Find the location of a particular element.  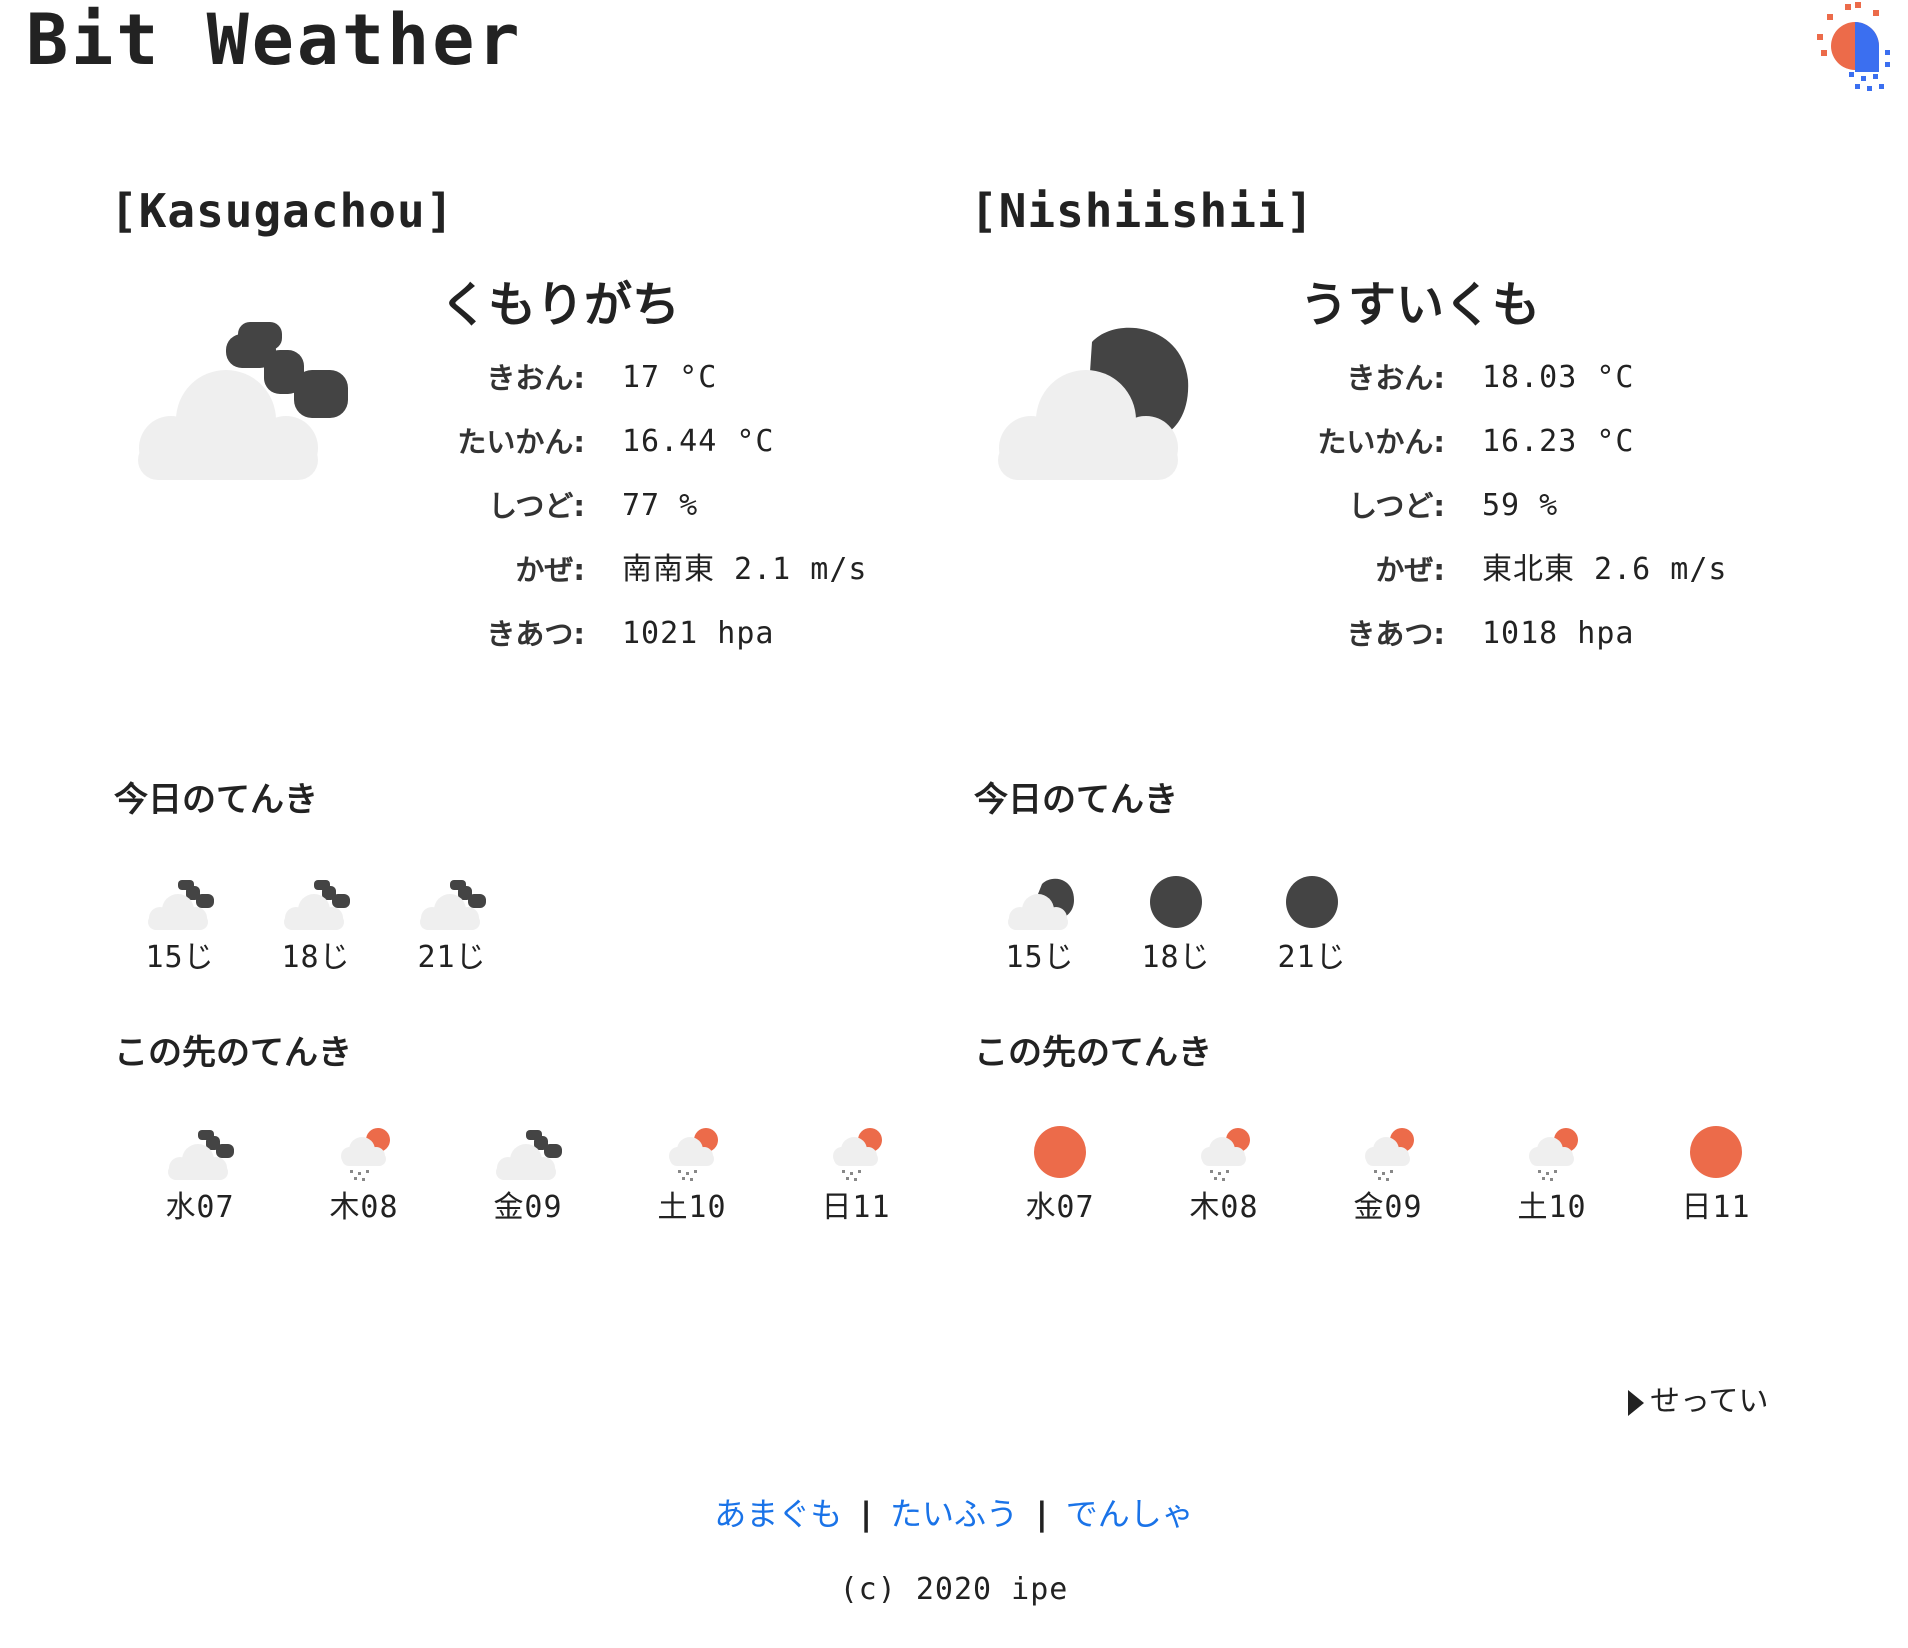

settings-label: せってい is located at coordinates (1709, 1401).